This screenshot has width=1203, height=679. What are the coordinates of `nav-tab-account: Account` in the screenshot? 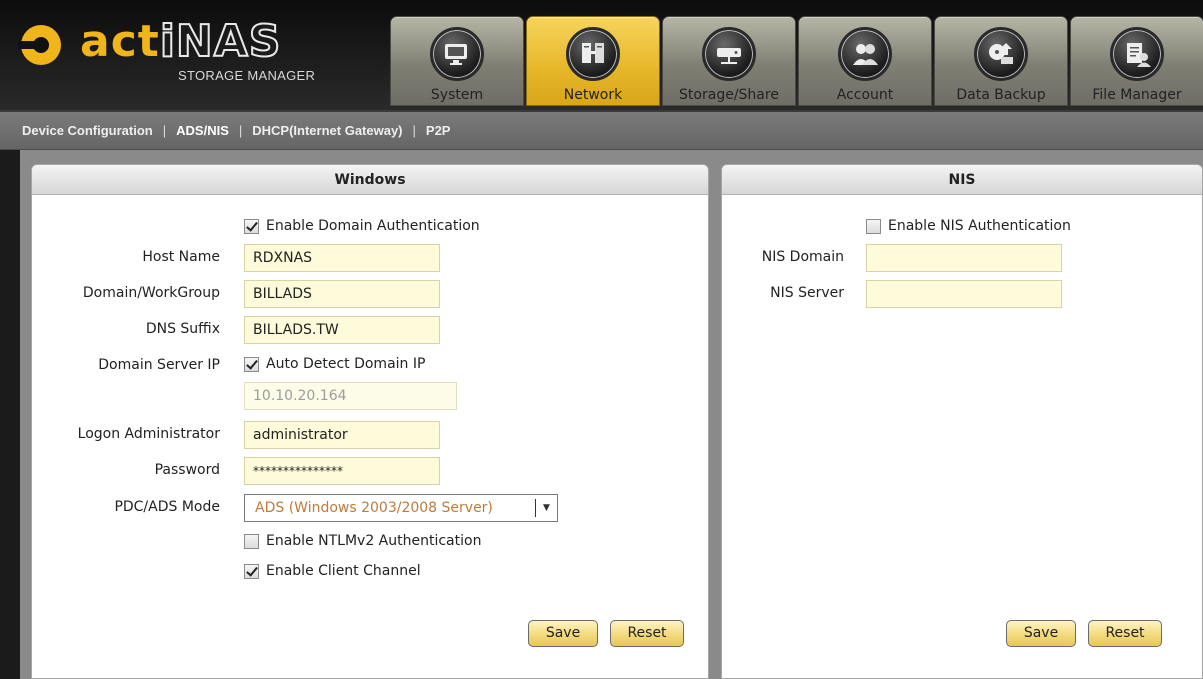 It's located at (865, 61).